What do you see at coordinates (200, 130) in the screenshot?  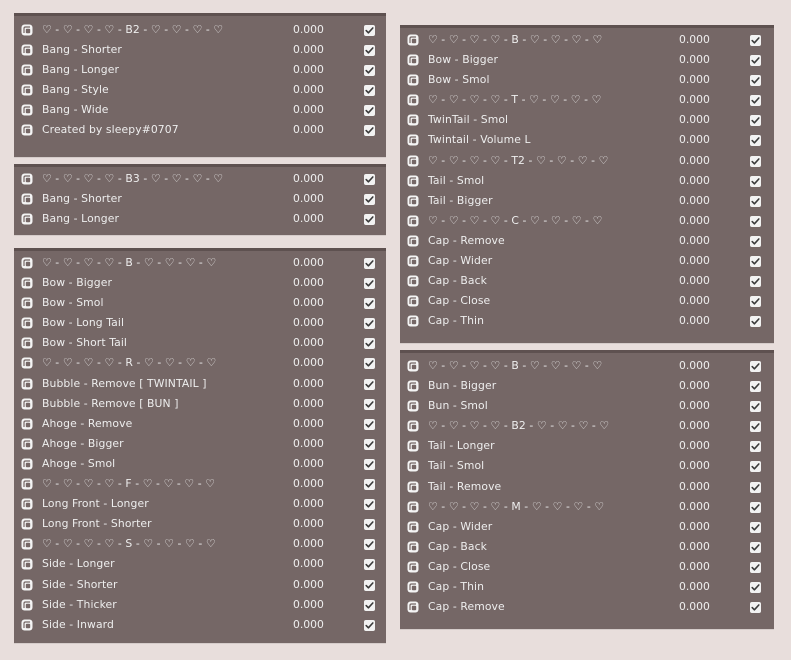 I see `shape-key-row: Created by sleepy#0707 0.000` at bounding box center [200, 130].